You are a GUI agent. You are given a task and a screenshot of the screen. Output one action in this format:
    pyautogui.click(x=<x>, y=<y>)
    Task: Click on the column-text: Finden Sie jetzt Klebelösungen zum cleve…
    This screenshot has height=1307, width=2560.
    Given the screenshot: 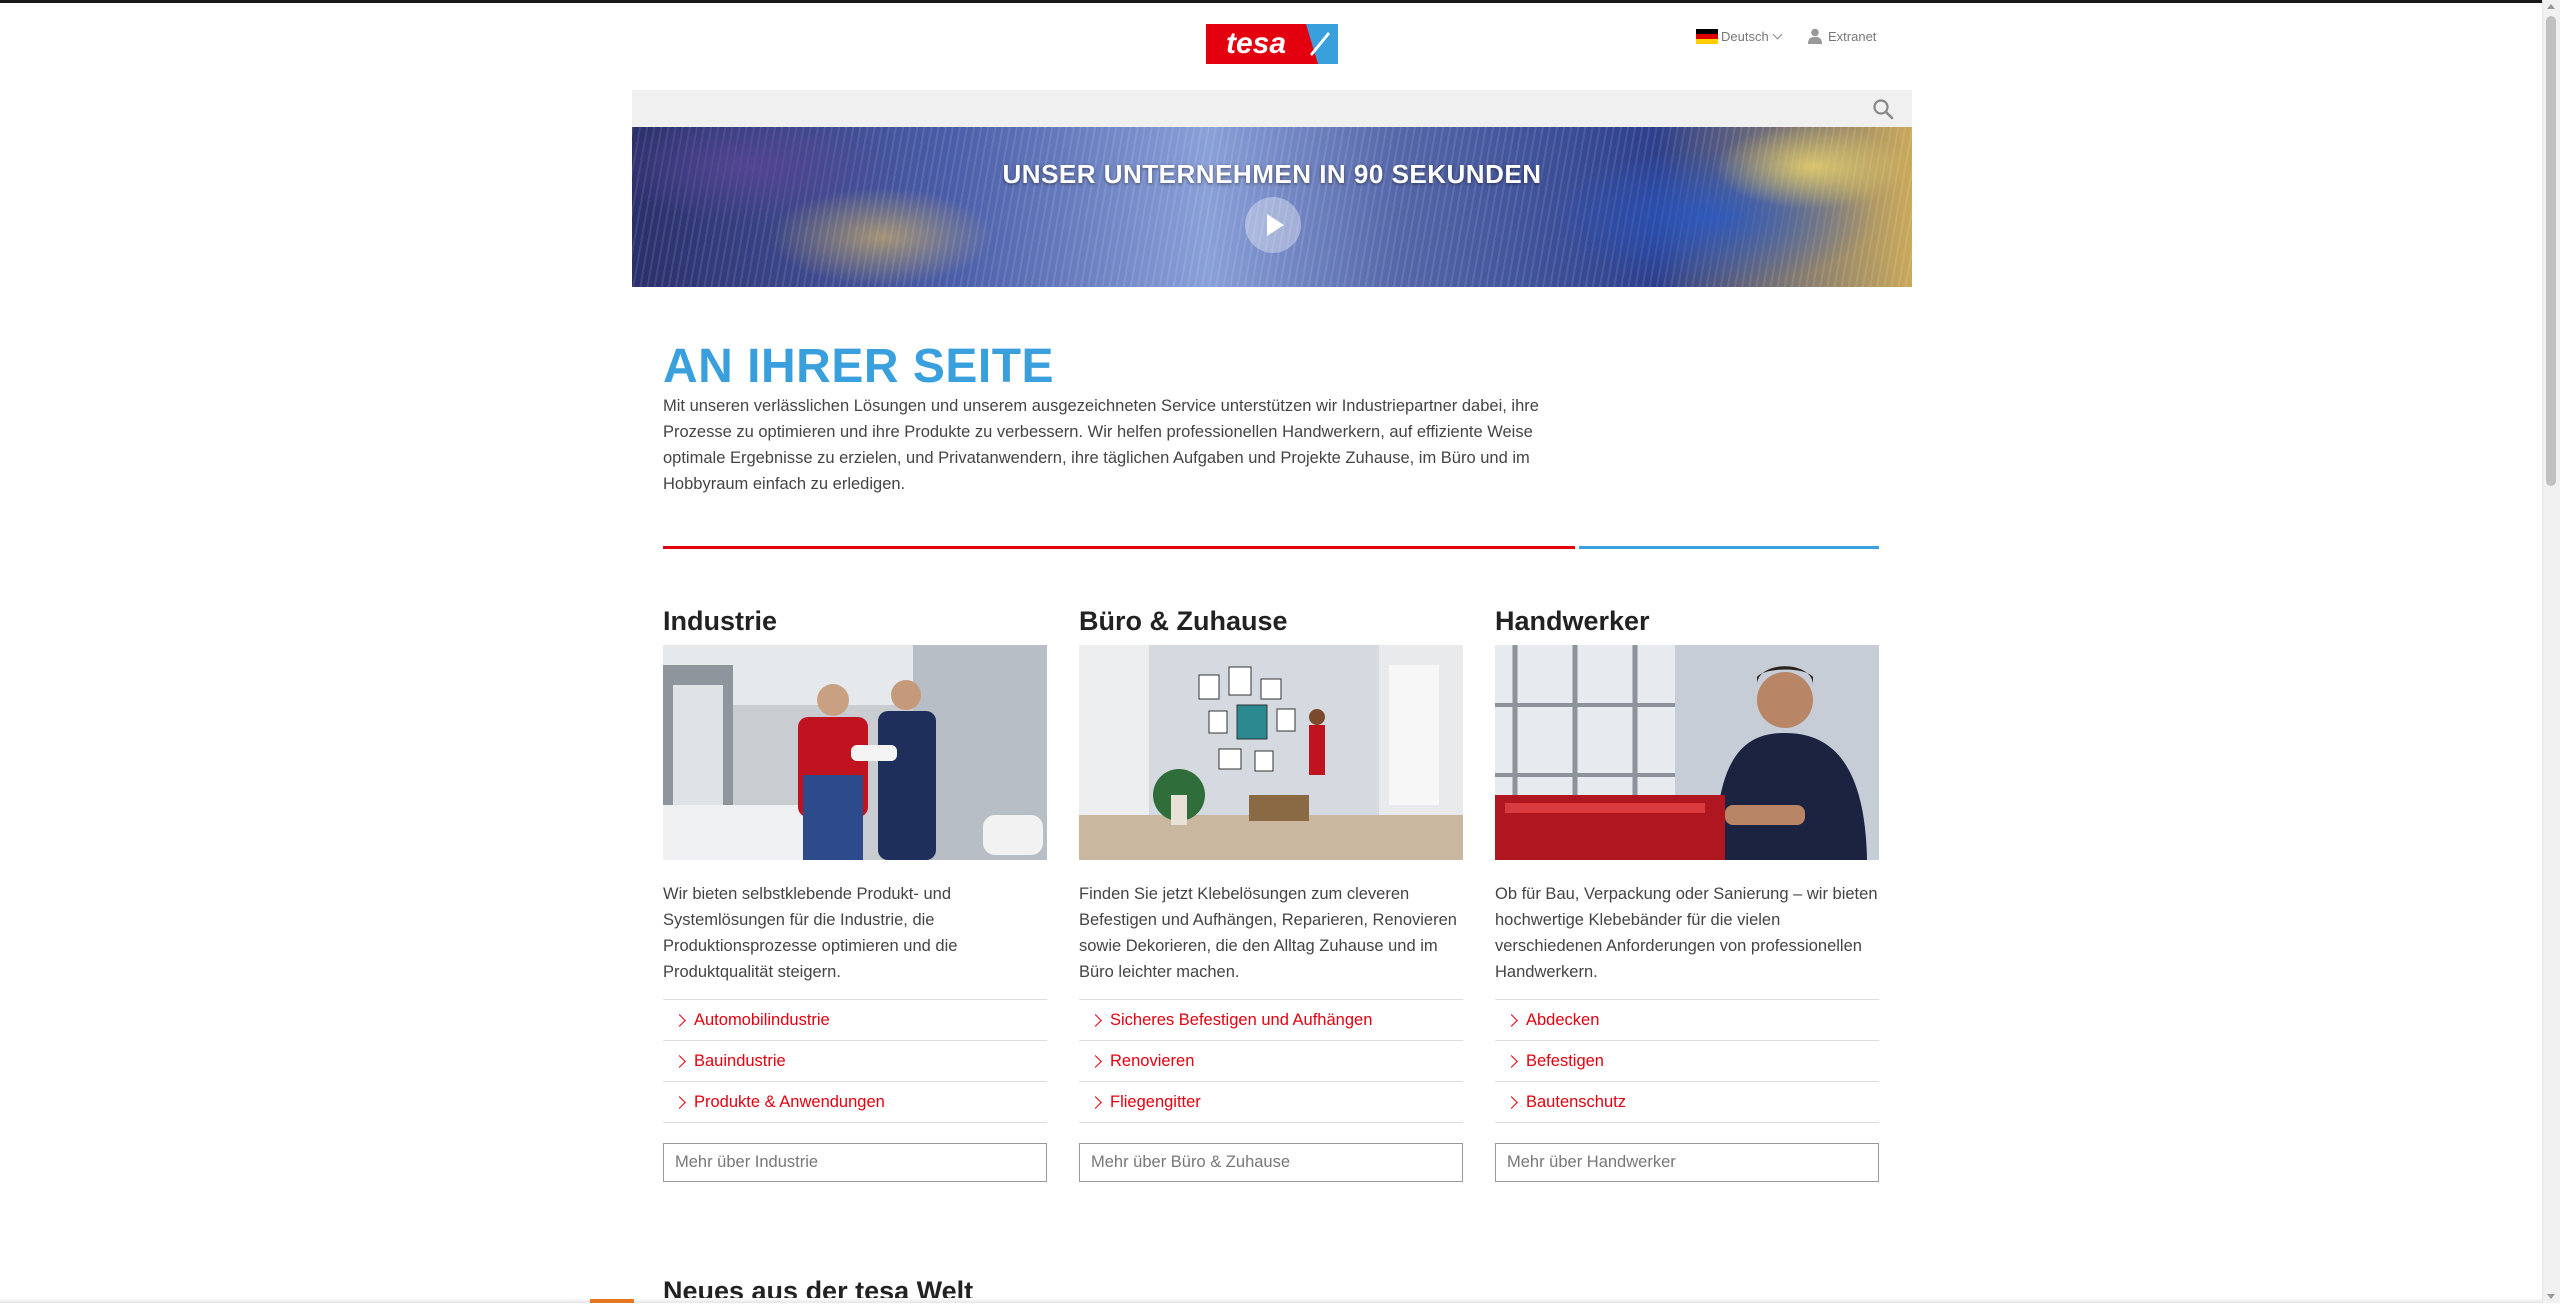 What is the action you would take?
    pyautogui.click(x=1268, y=933)
    